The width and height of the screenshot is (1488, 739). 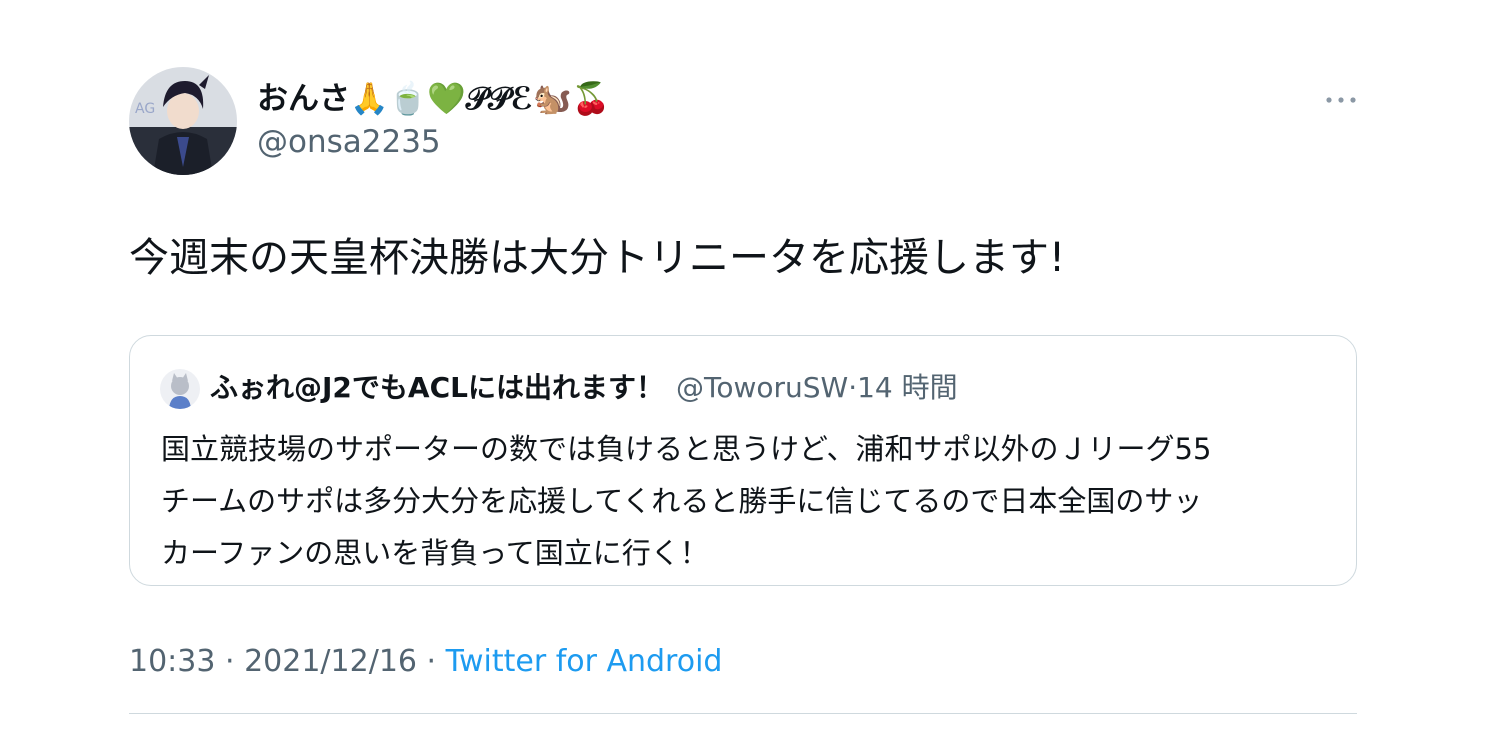 I want to click on quoted-text-line: カーファンの思いを背負って国立に行く！, so click(x=435, y=553).